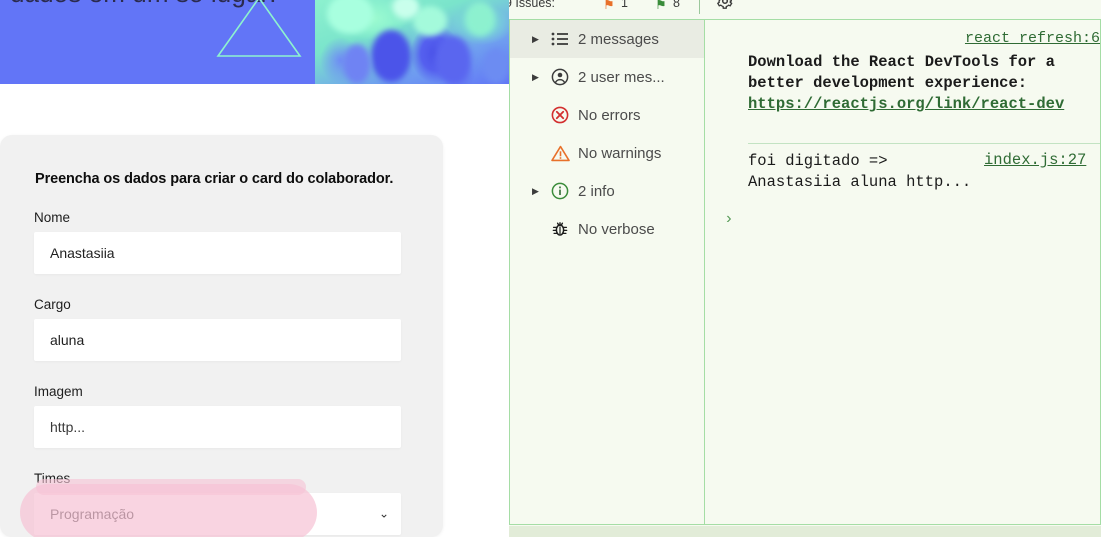 The width and height of the screenshot is (1101, 537). I want to click on gear-icon, so click(725, 5).